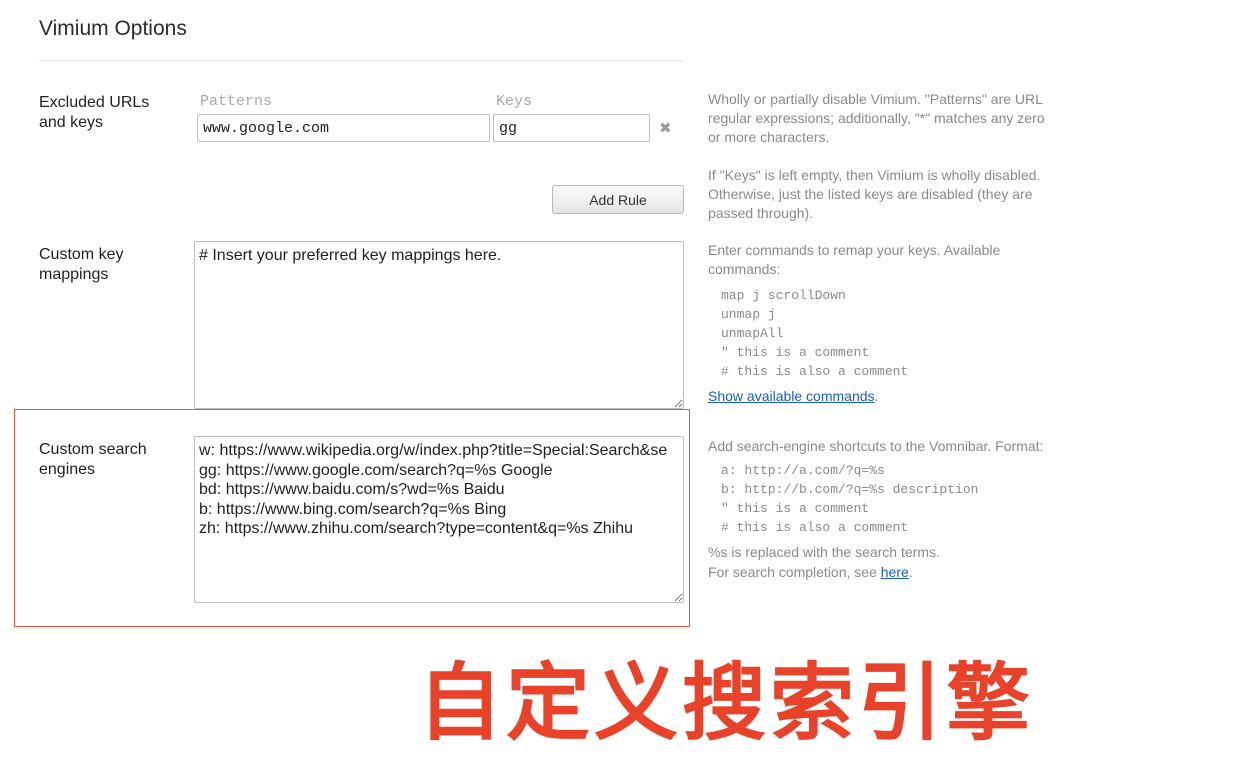 The height and width of the screenshot is (769, 1240). Describe the element at coordinates (74, 274) in the screenshot. I see `key-mappings-label-line2: mappings` at that location.